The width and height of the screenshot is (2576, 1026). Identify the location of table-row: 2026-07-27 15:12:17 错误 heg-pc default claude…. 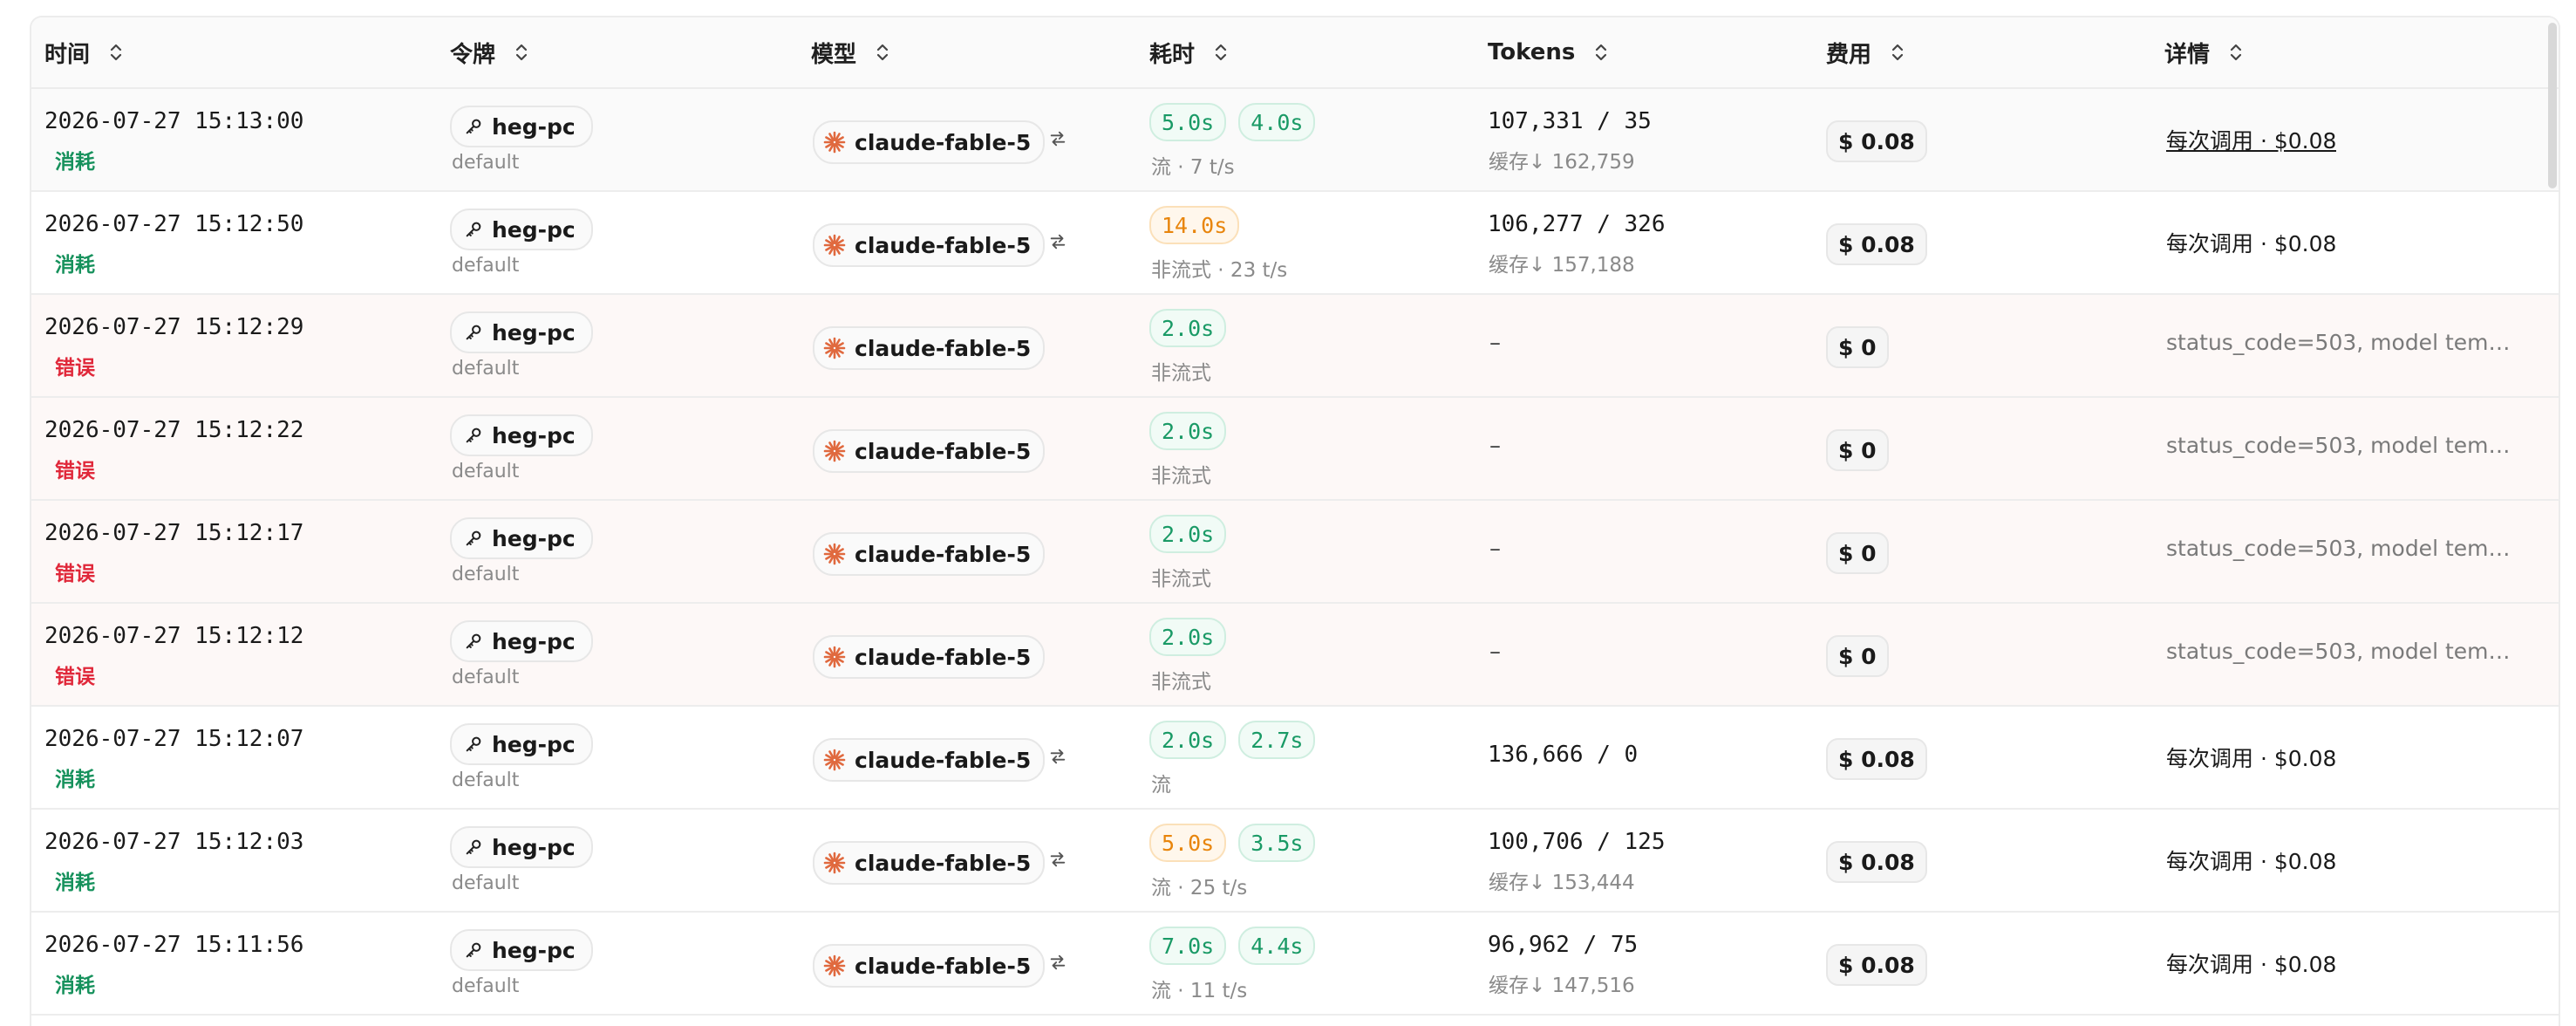
(1295, 552).